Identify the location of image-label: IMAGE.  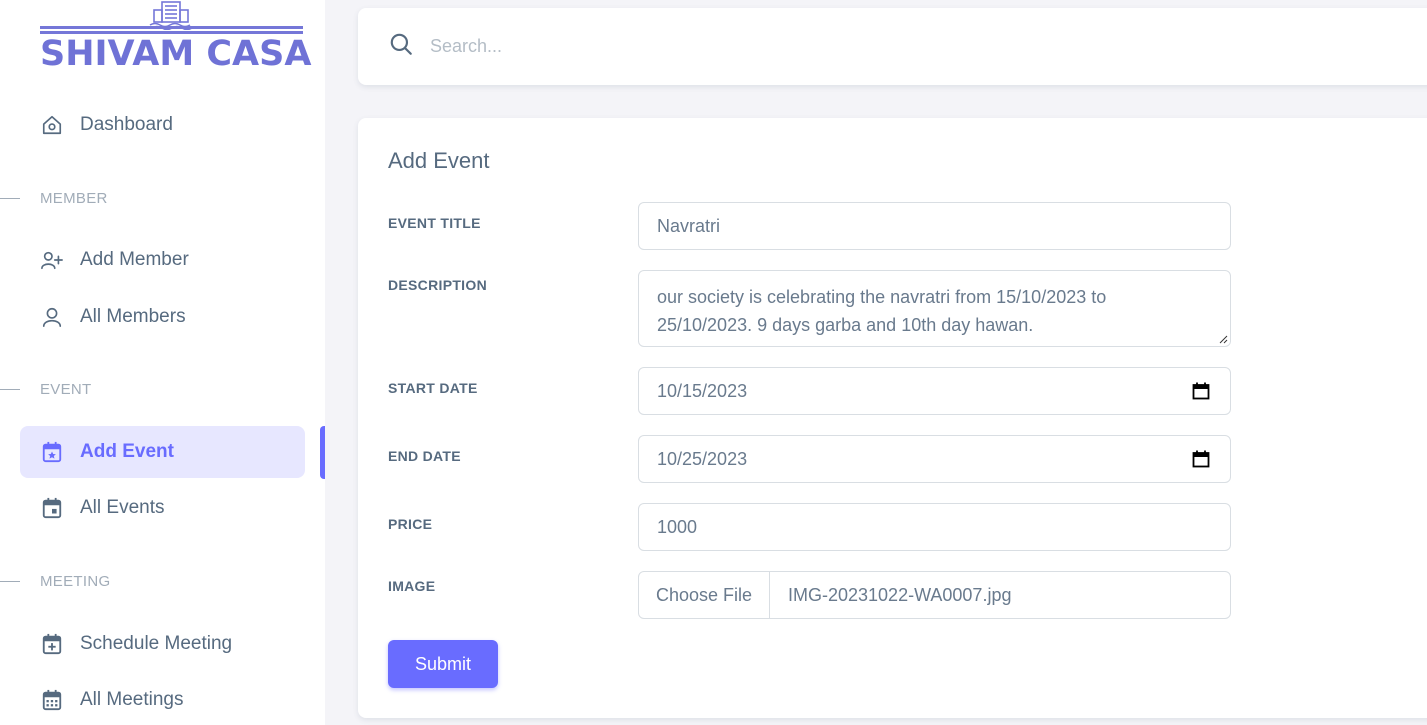
(412, 586).